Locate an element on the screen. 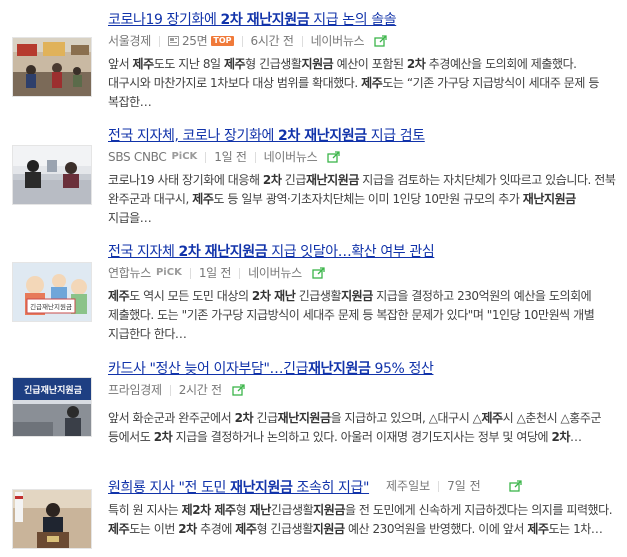 The width and height of the screenshot is (627, 557). top-badge: TOP is located at coordinates (222, 41).